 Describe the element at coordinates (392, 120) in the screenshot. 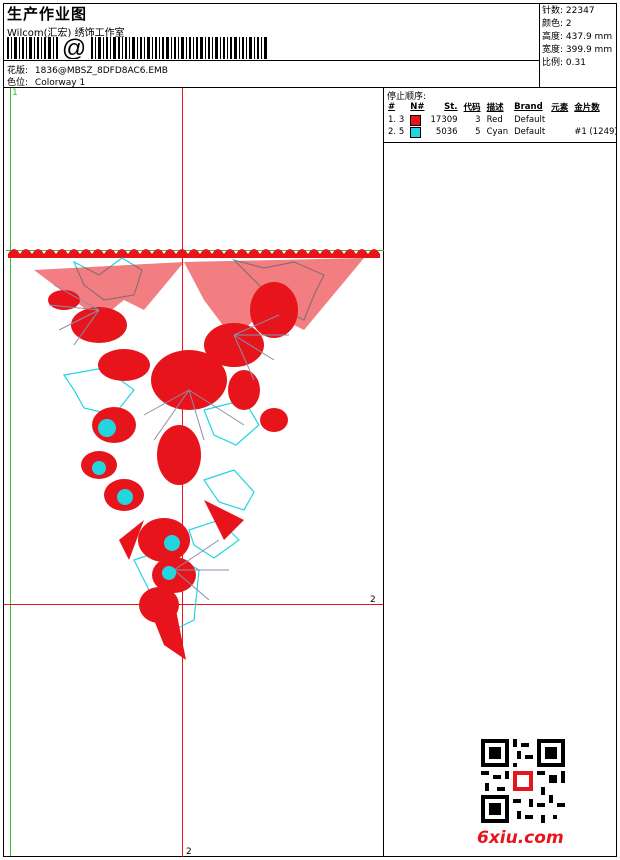

I see `row-index: 1.` at that location.